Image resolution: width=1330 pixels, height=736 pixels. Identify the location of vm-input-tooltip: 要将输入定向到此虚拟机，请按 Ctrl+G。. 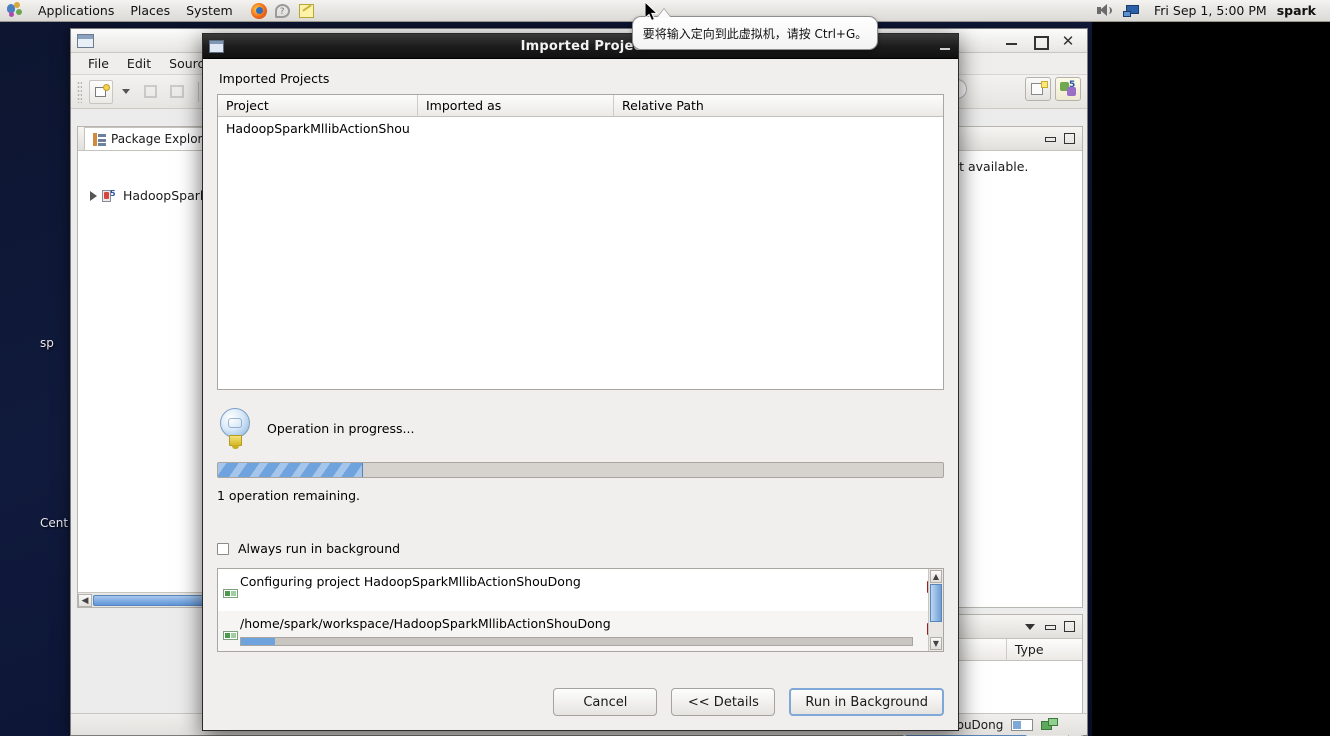
(755, 33).